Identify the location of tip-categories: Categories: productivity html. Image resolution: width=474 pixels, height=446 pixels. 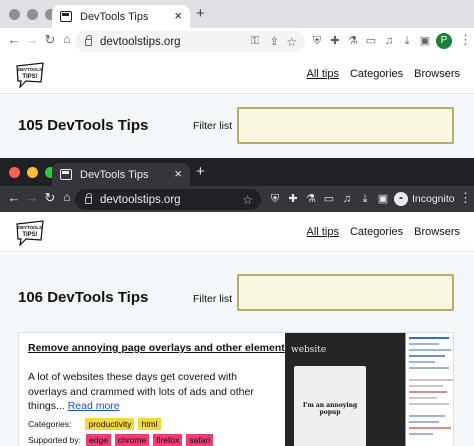
(94, 424).